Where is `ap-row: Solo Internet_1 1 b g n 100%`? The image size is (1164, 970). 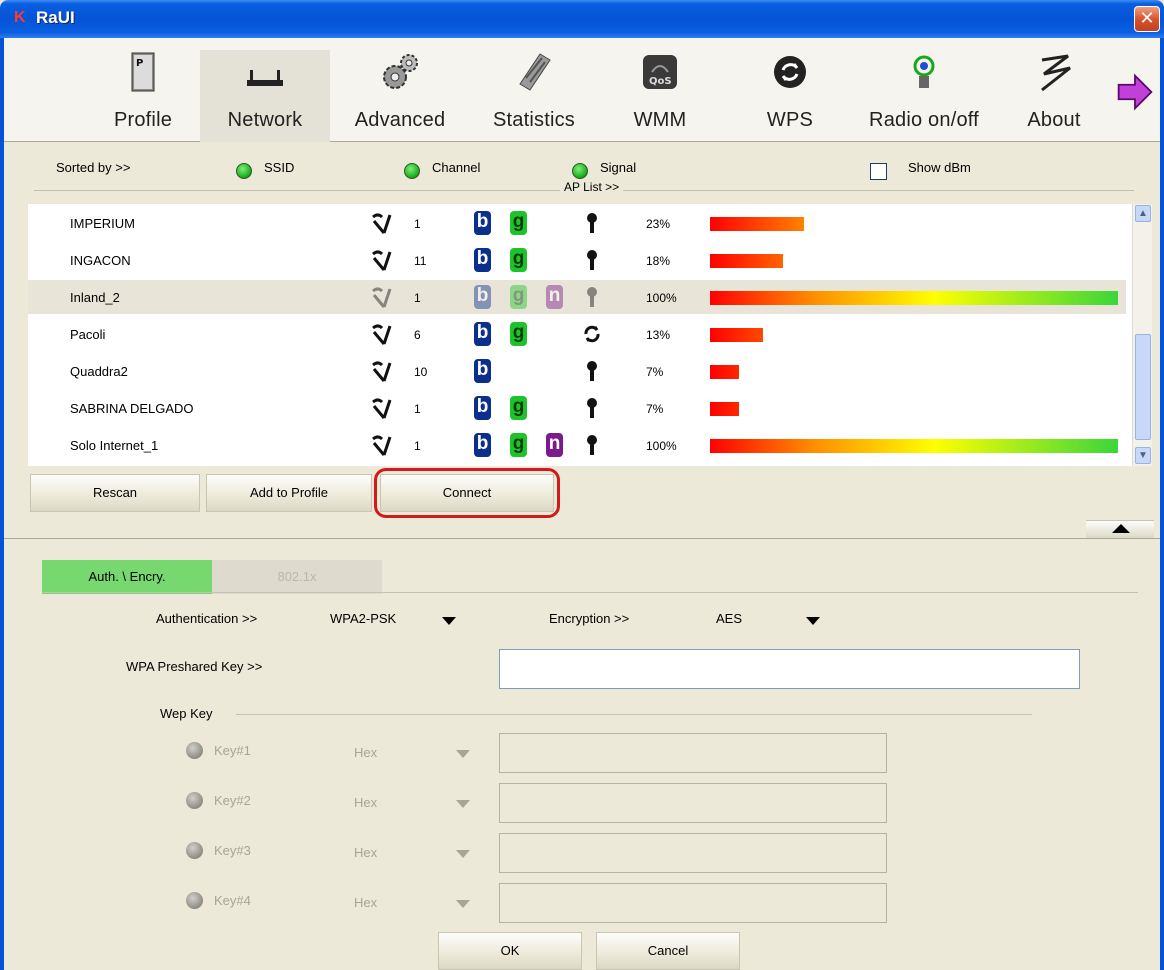
ap-row: Solo Internet_1 1 b g n 100% is located at coordinates (577, 445).